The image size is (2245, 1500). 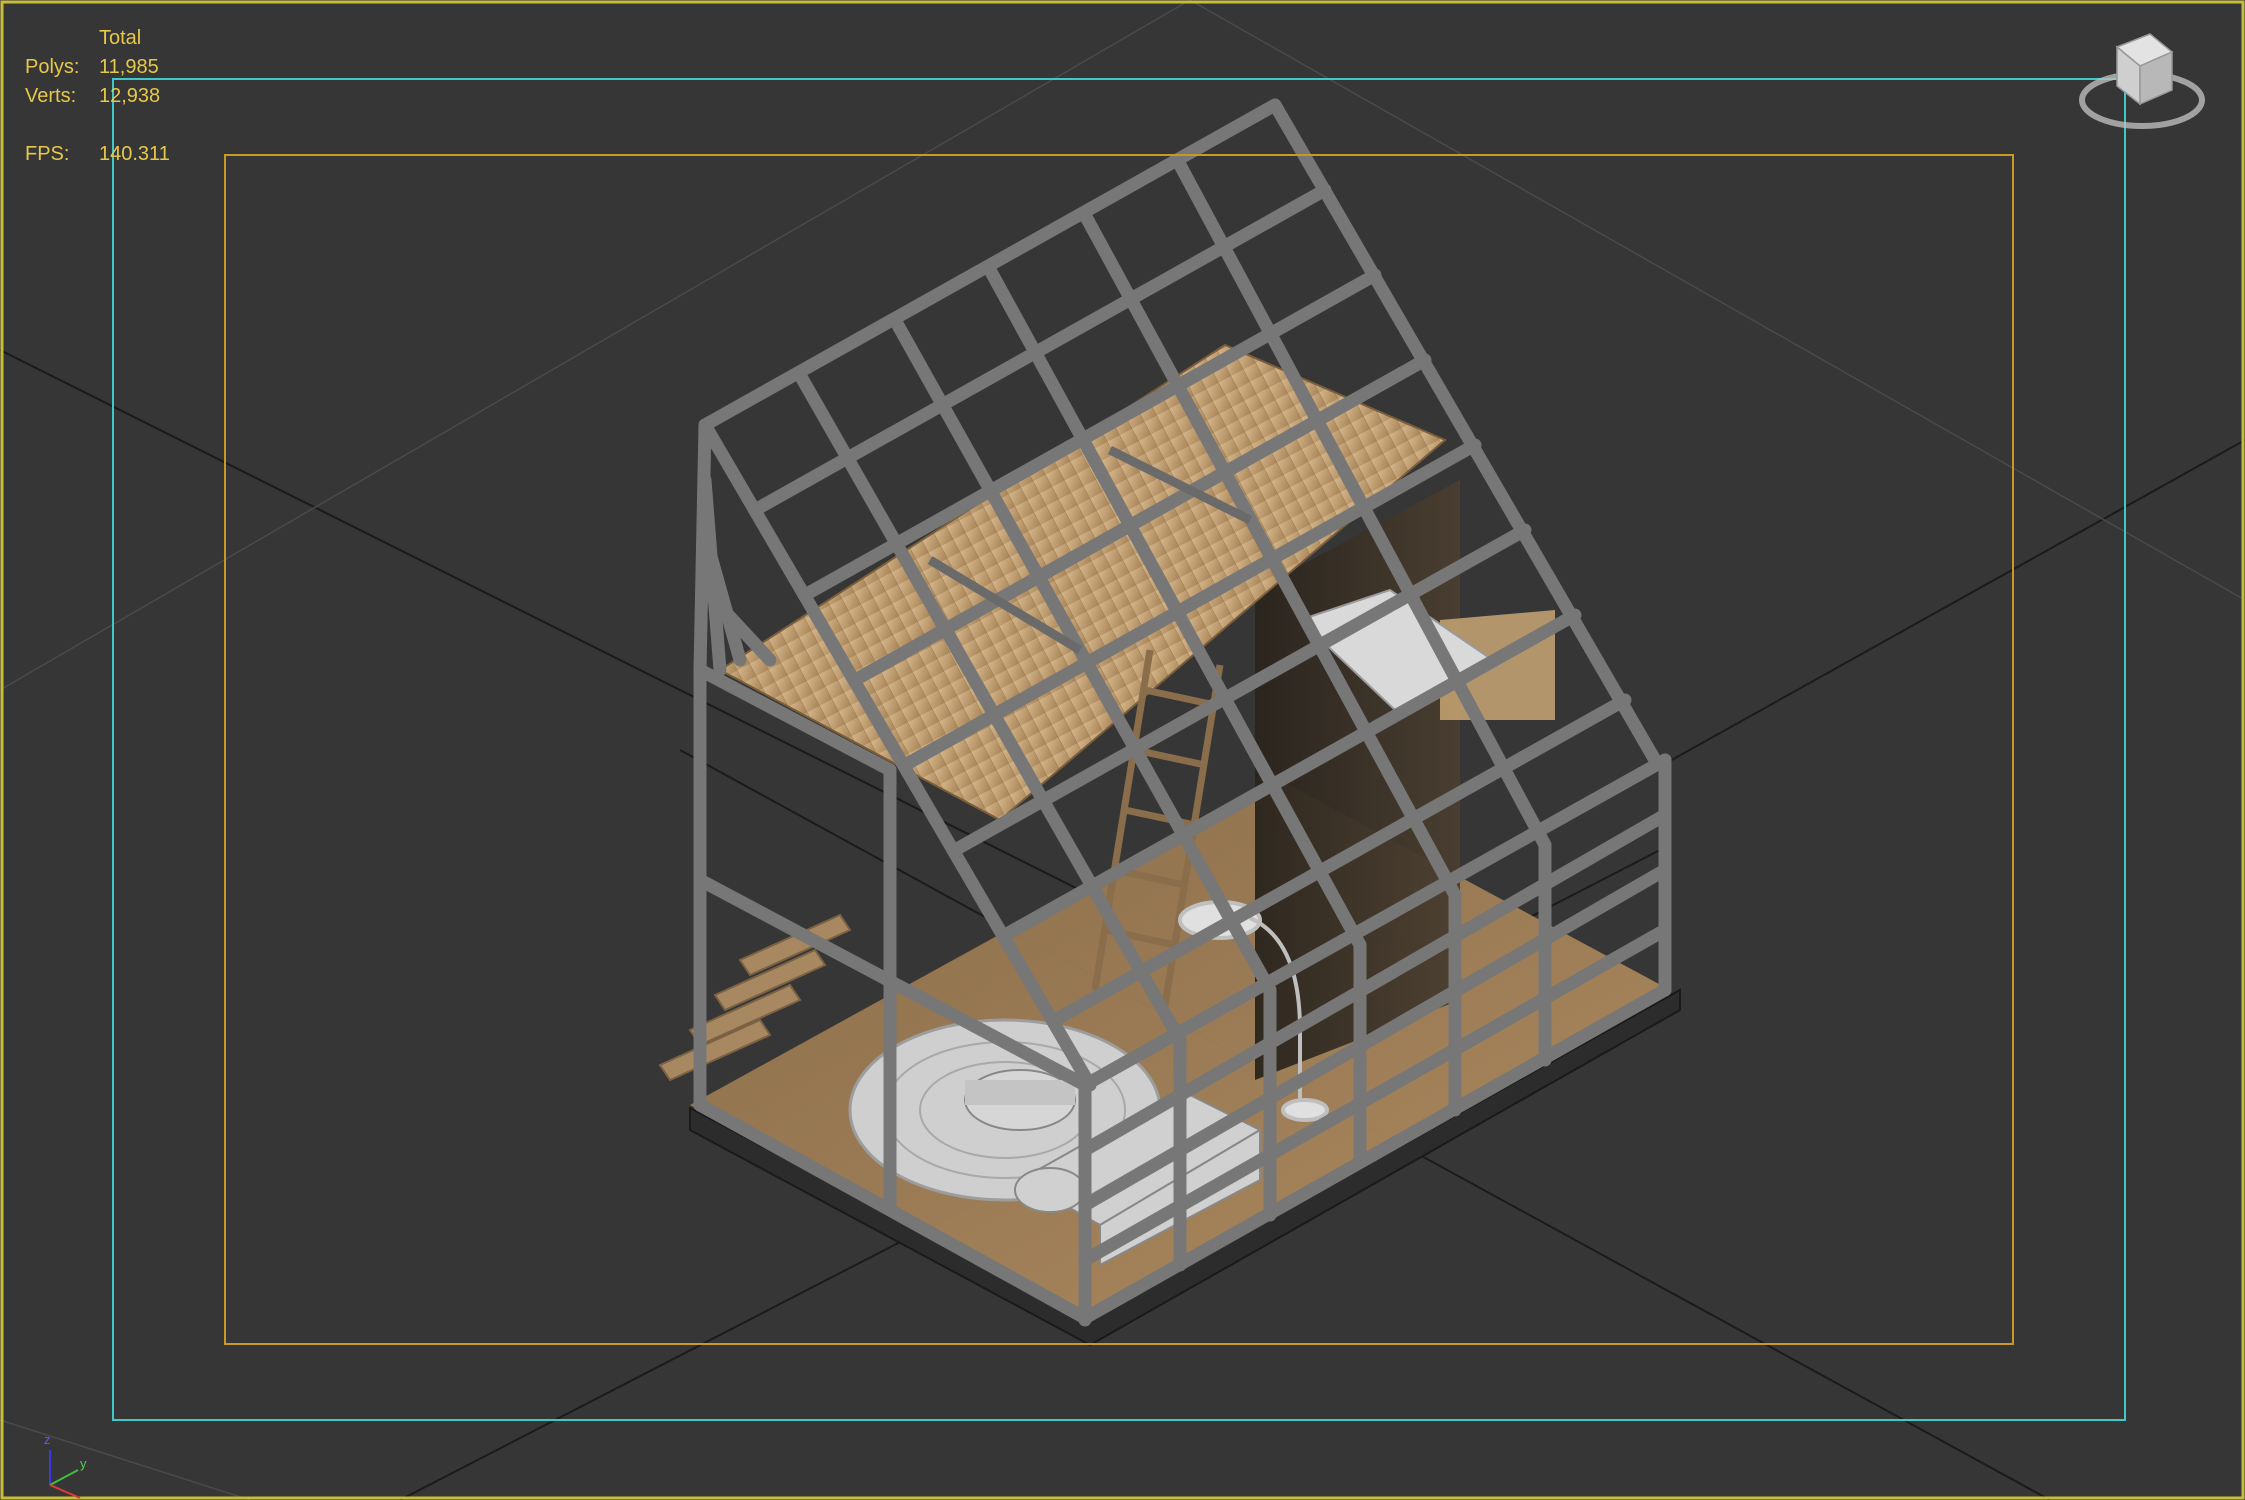 I want to click on svg-text: z, so click(x=47, y=1439).